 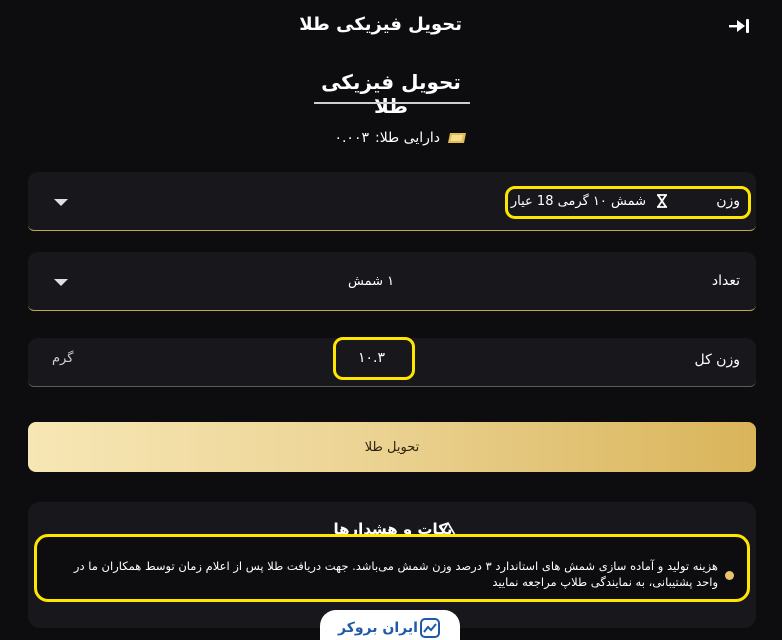 I want to click on count-value: ۱ شمش, so click(x=371, y=281).